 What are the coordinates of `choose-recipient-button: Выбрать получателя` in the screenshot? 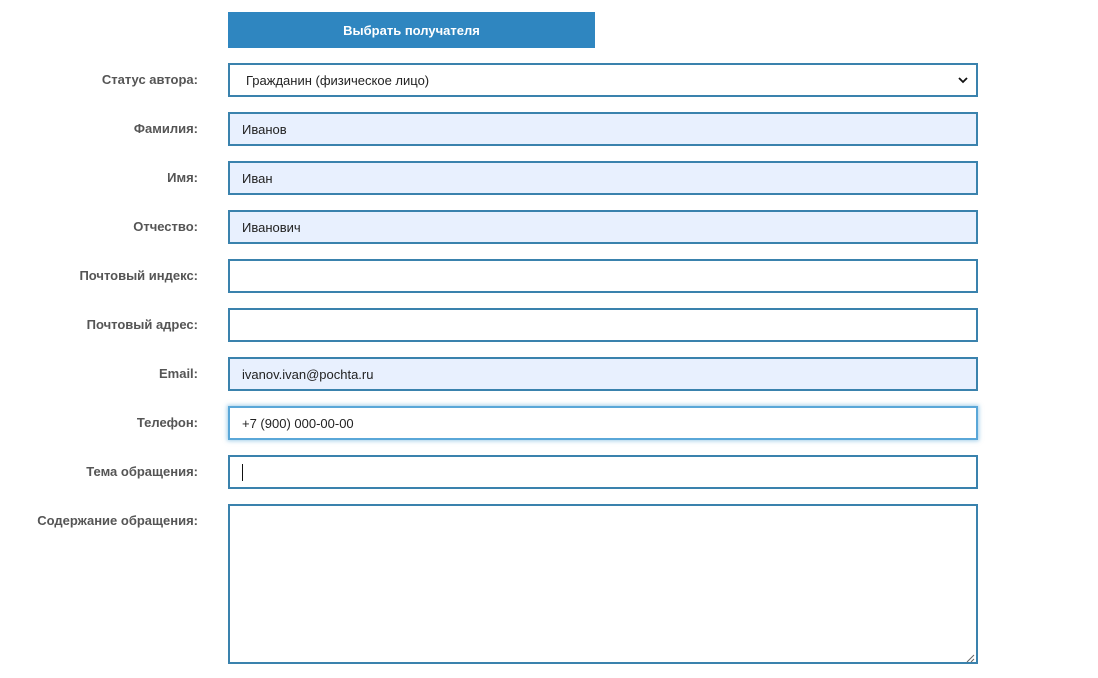 It's located at (411, 30).